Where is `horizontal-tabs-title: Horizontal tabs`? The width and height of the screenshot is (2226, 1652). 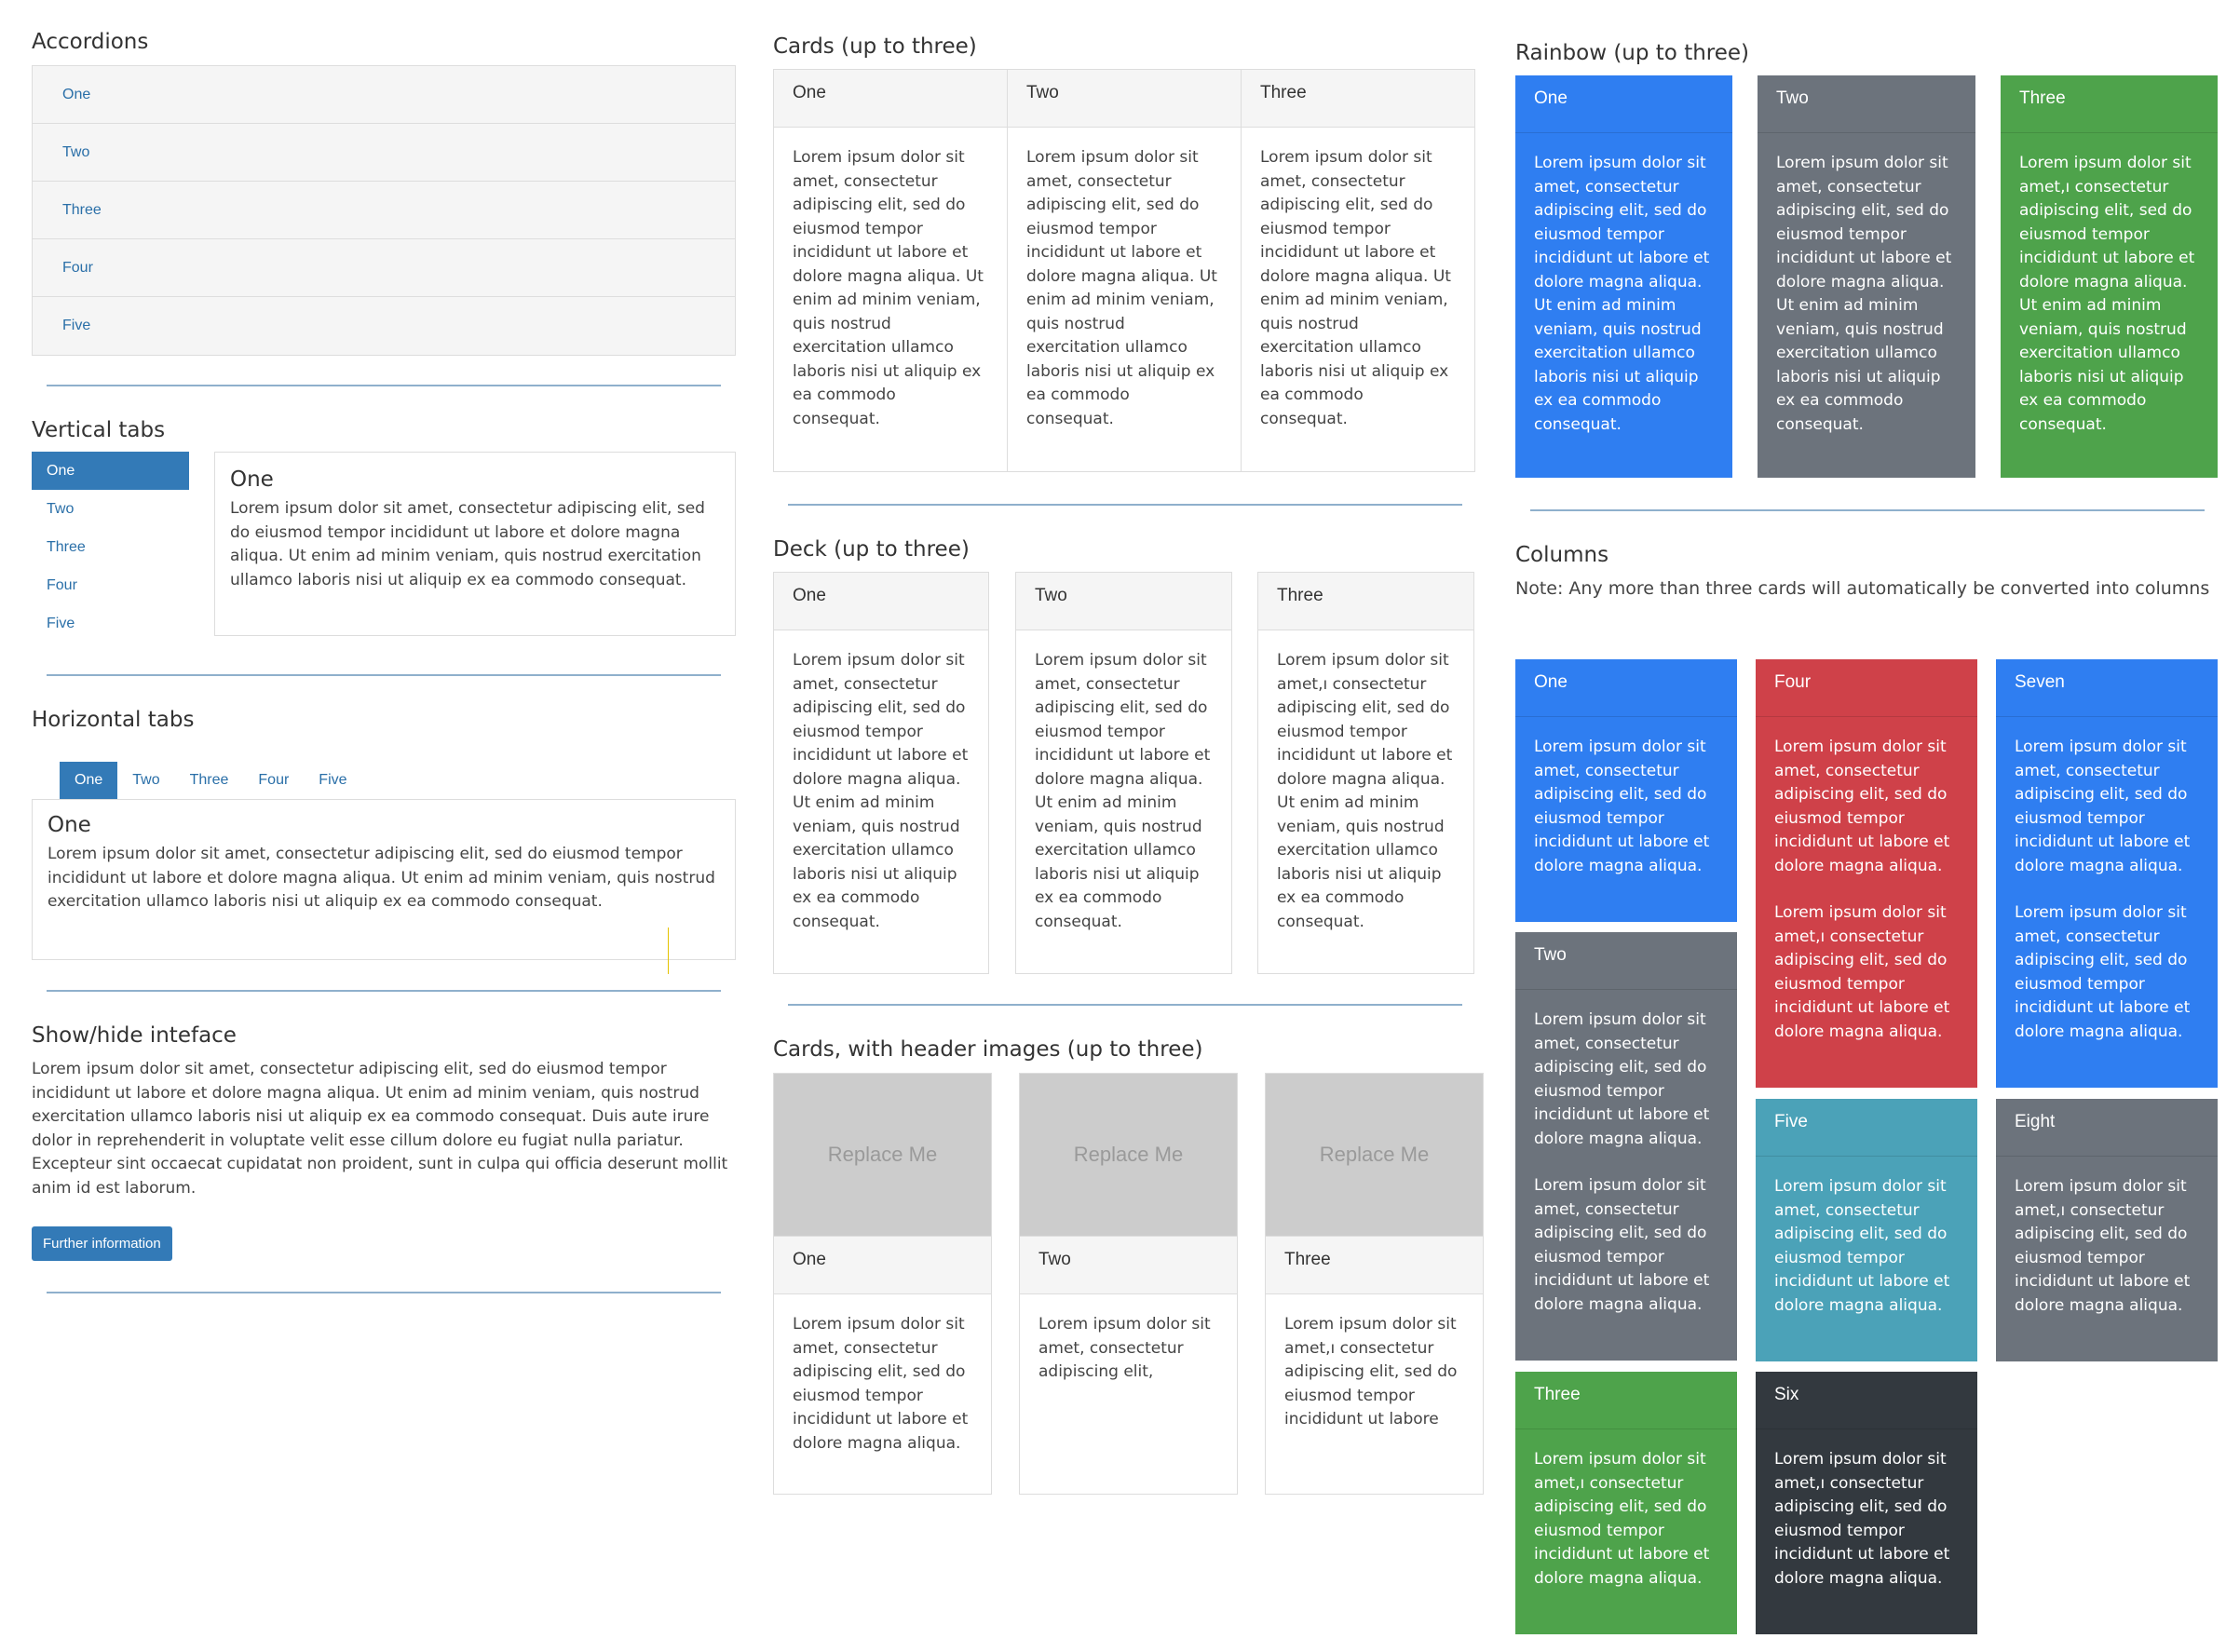
horizontal-tabs-title: Horizontal tabs is located at coordinates (113, 720).